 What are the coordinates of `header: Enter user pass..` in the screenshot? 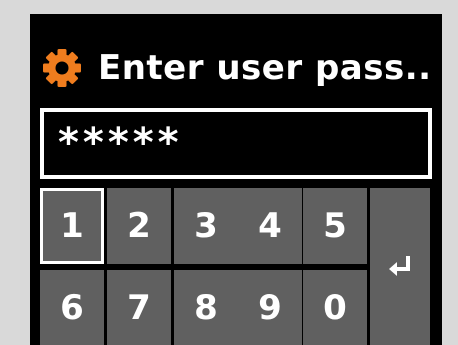 It's located at (237, 68).